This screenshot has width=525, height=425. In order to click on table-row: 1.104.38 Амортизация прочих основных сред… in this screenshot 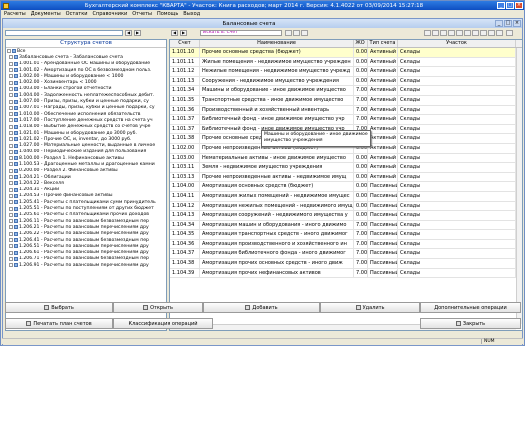, I will do `click(346, 264)`.